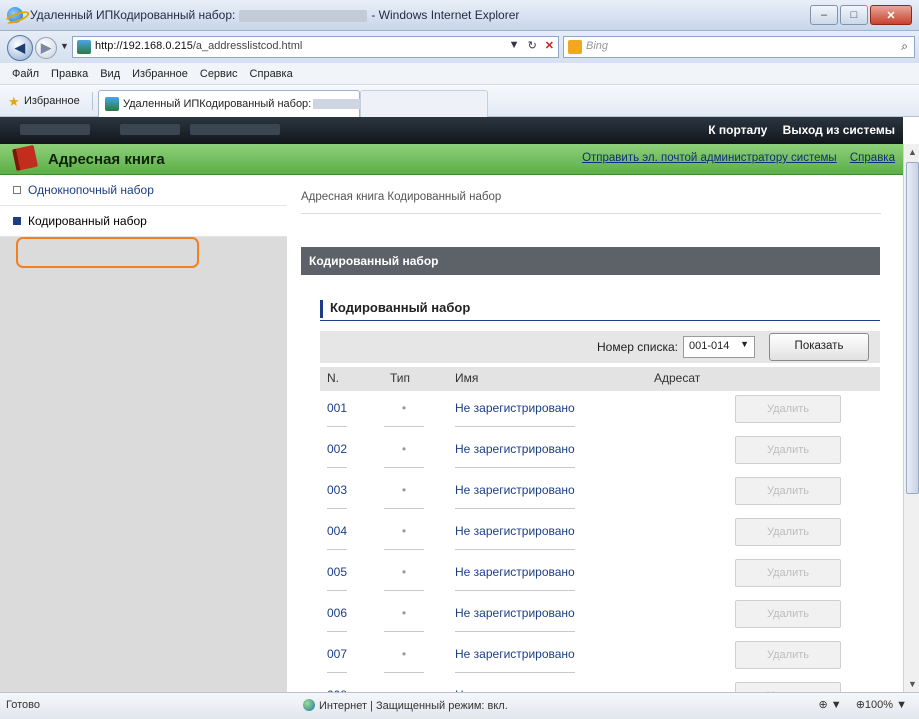 The width and height of the screenshot is (919, 719). What do you see at coordinates (14, 102) in the screenshot?
I see `favorites-star-icon: ★` at bounding box center [14, 102].